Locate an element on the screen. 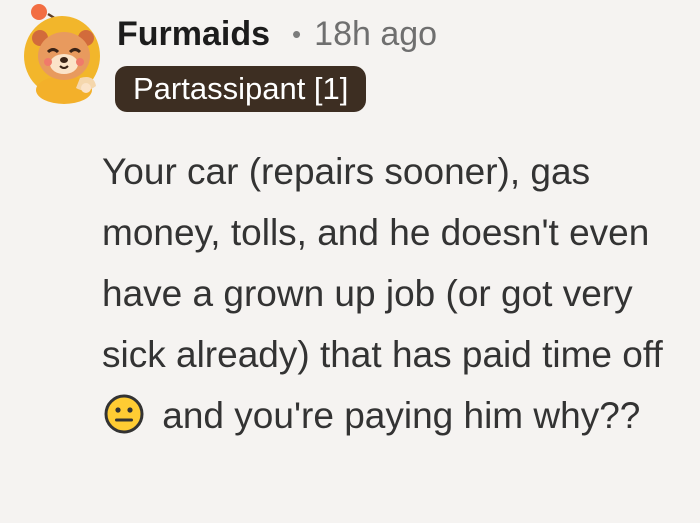 This screenshot has width=700, height=523. comment-timestamp: 18h ago is located at coordinates (375, 34).